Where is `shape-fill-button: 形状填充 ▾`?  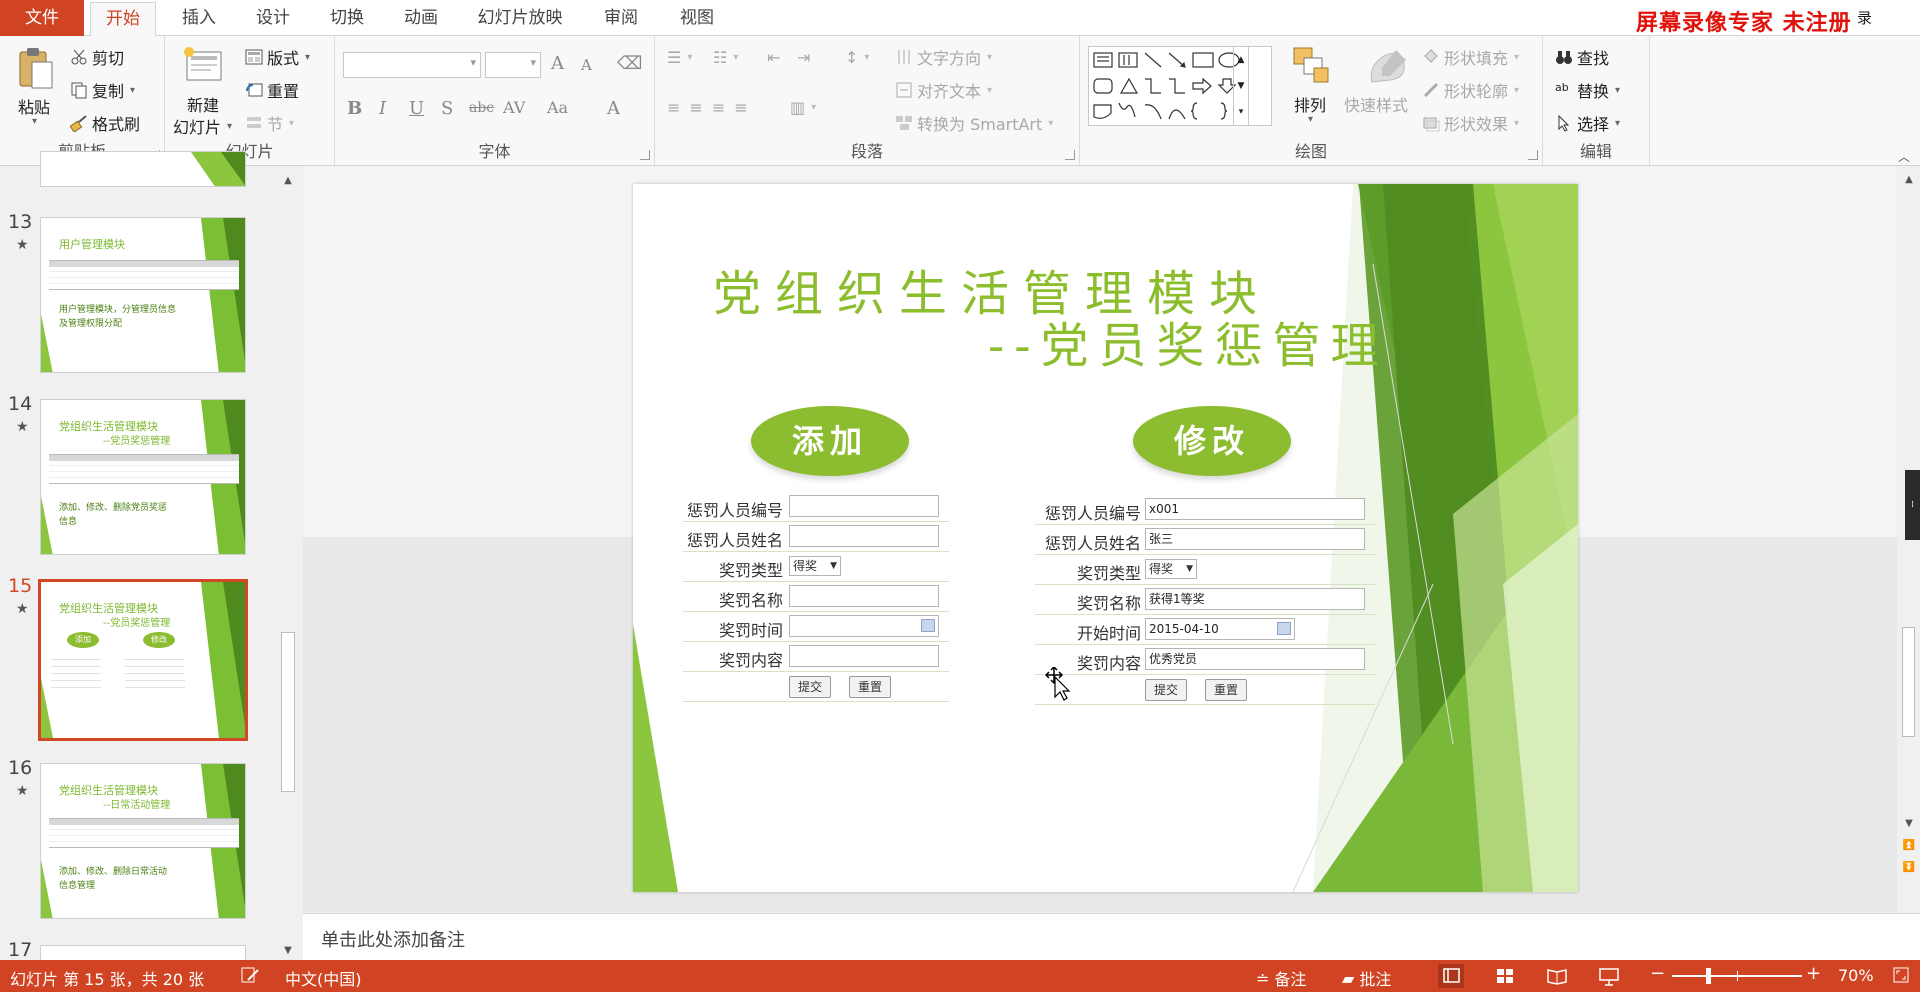 shape-fill-button: 形状填充 ▾ is located at coordinates (1470, 57).